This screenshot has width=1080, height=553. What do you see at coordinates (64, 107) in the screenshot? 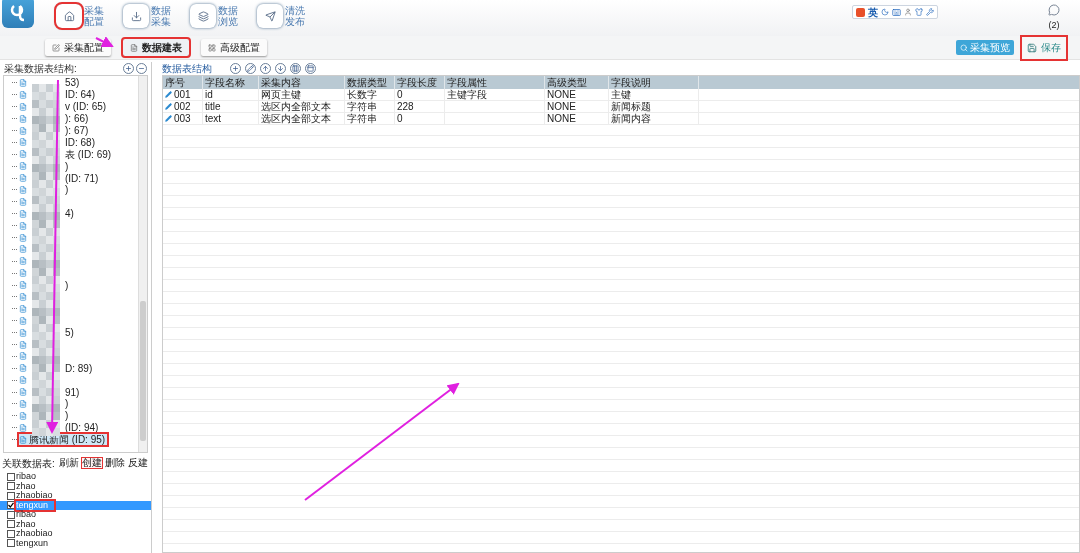
I see `tree-item: v (ID: 65)` at bounding box center [64, 107].